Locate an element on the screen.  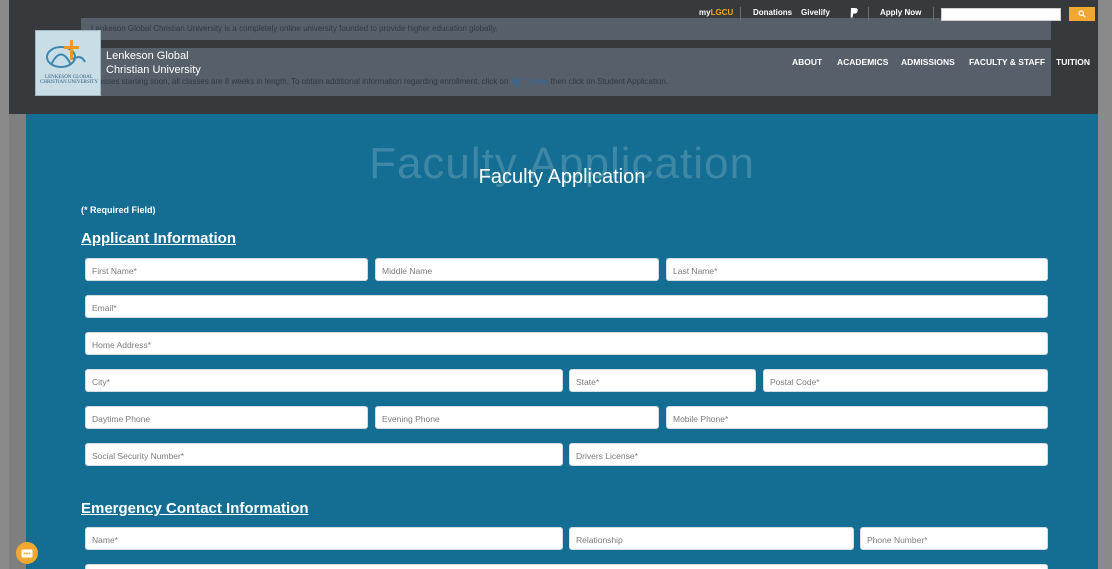
chat-icon is located at coordinates (27, 553).